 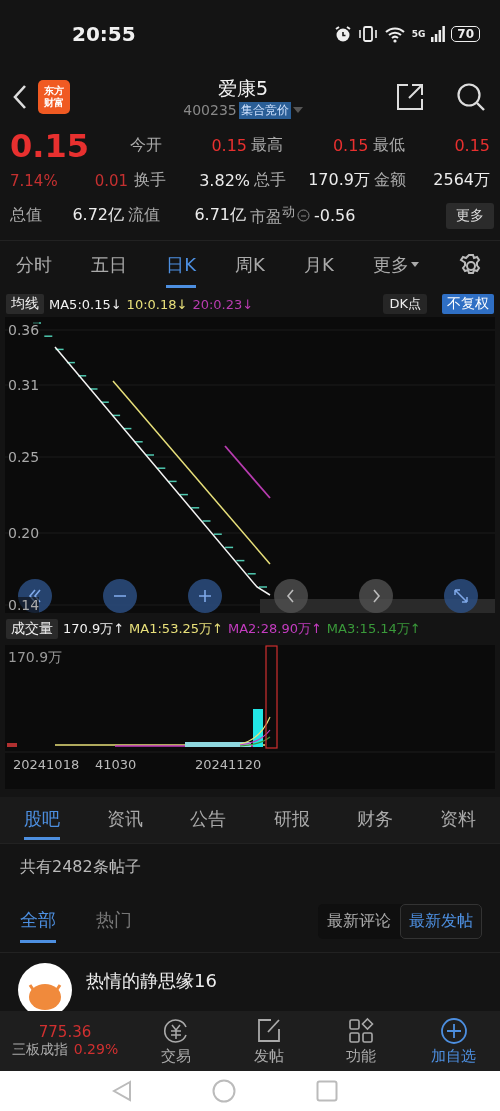 What do you see at coordinates (441, 921) in the screenshot?
I see `sort-option: 最新发帖` at bounding box center [441, 921].